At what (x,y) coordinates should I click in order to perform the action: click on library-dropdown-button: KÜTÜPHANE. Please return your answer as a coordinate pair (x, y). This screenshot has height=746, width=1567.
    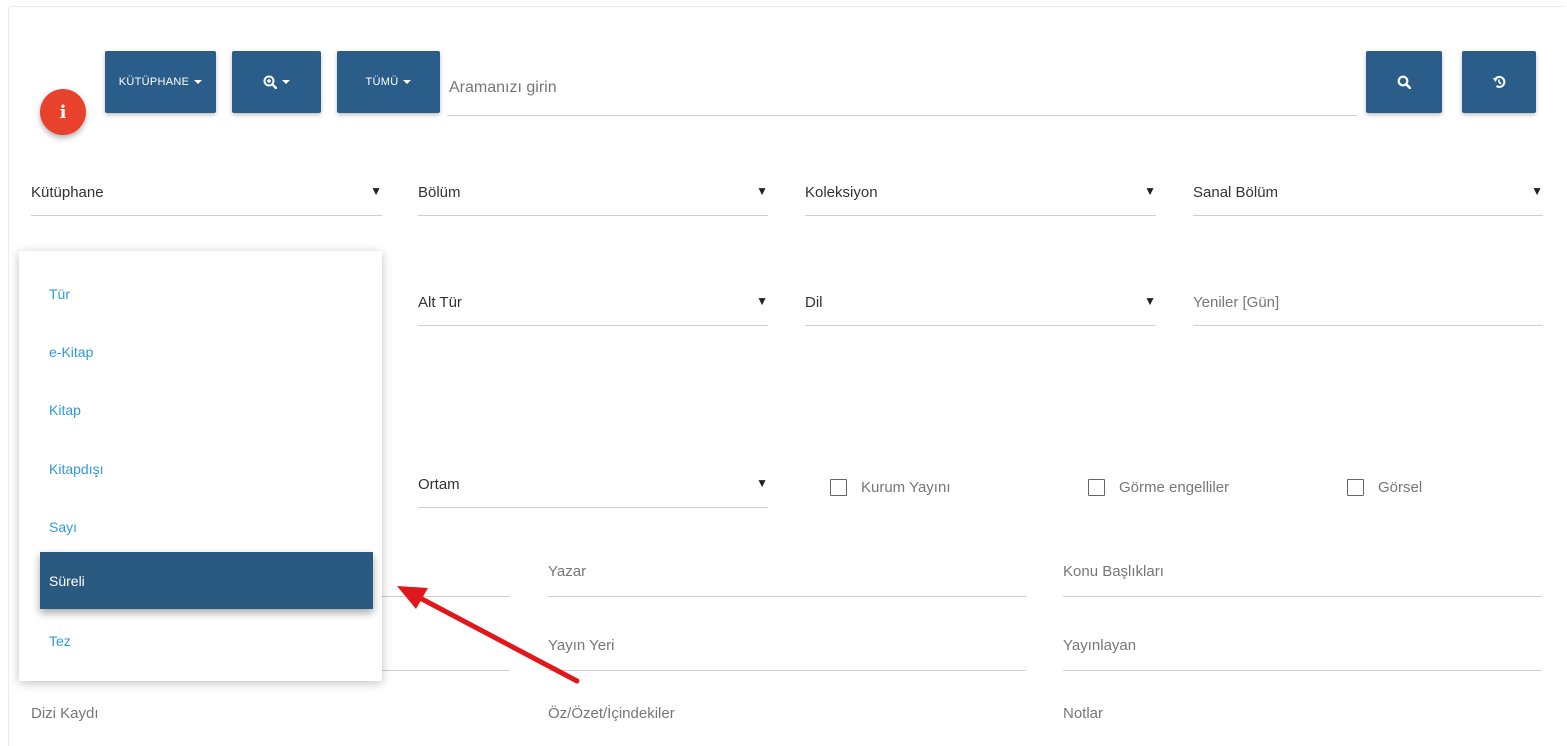
    Looking at the image, I should click on (160, 82).